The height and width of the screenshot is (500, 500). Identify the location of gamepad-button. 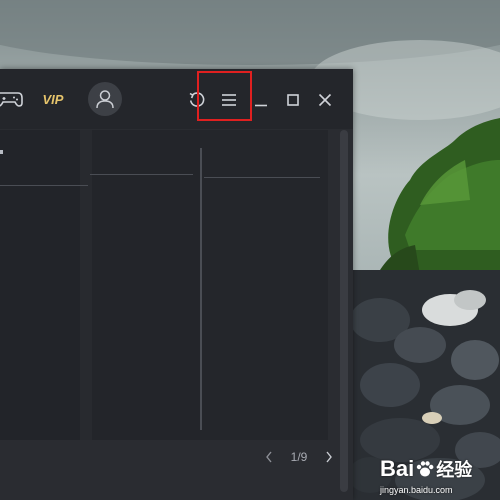
(12, 99).